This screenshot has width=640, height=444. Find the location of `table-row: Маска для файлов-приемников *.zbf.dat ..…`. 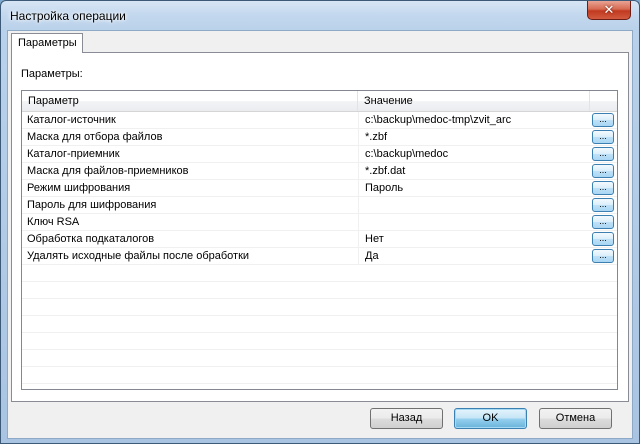

table-row: Маска для файлов-приемников *.zbf.dat ..… is located at coordinates (319, 171).